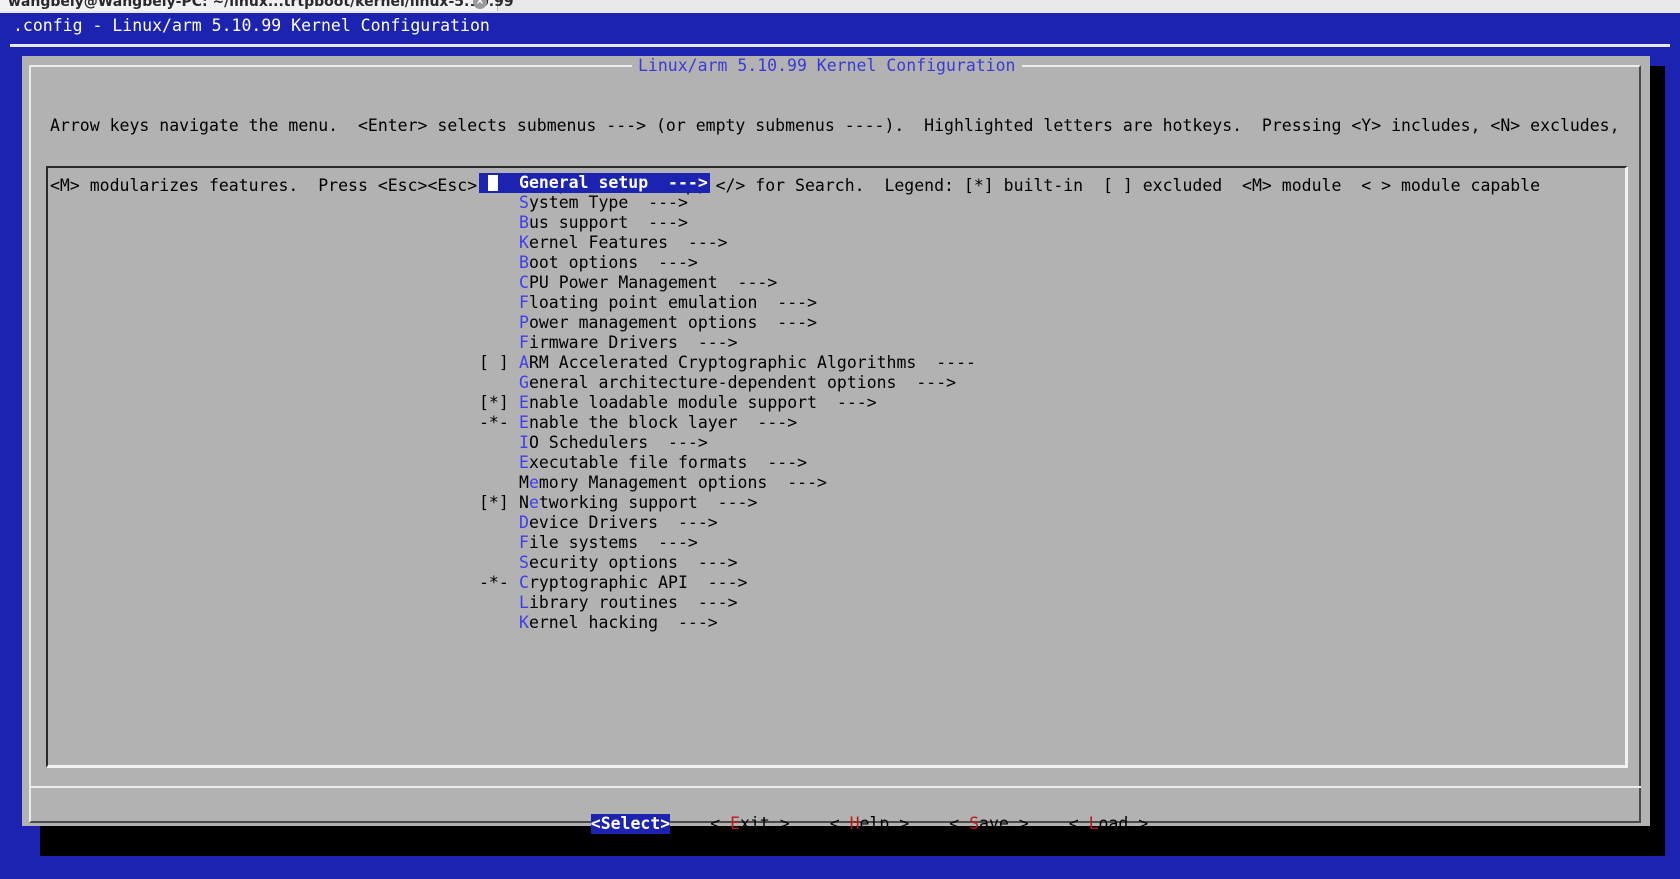 Image resolution: width=1680 pixels, height=879 pixels. Describe the element at coordinates (524, 382) in the screenshot. I see `menu-item-hotkey: G` at that location.